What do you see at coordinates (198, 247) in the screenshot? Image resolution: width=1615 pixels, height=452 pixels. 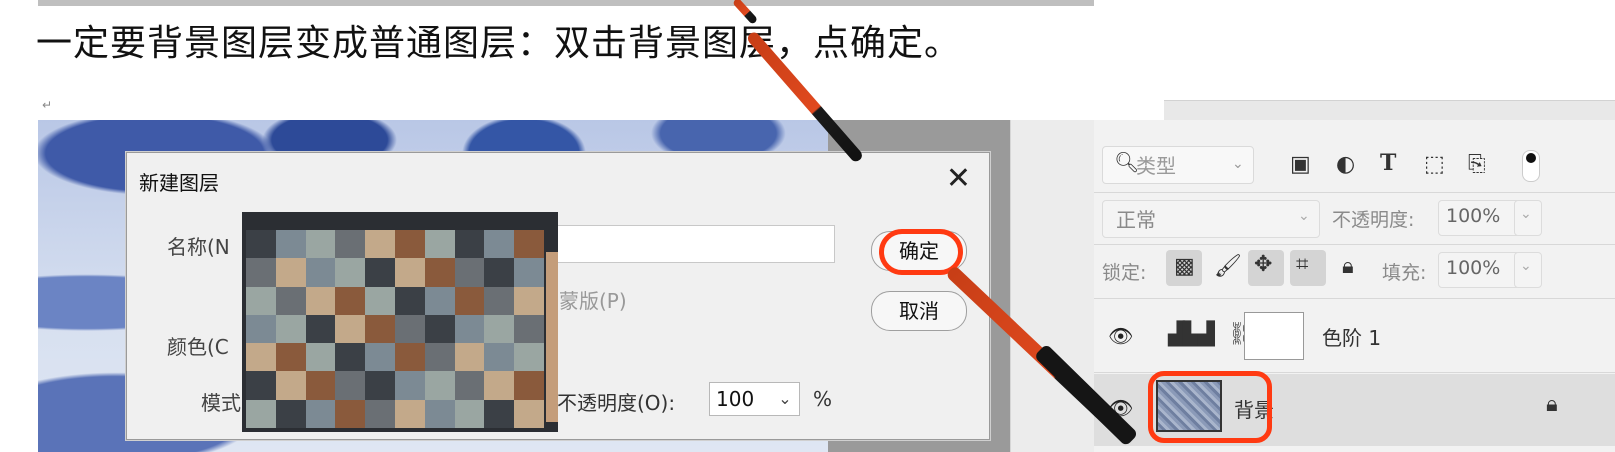 I see `name-label: 名称(N` at bounding box center [198, 247].